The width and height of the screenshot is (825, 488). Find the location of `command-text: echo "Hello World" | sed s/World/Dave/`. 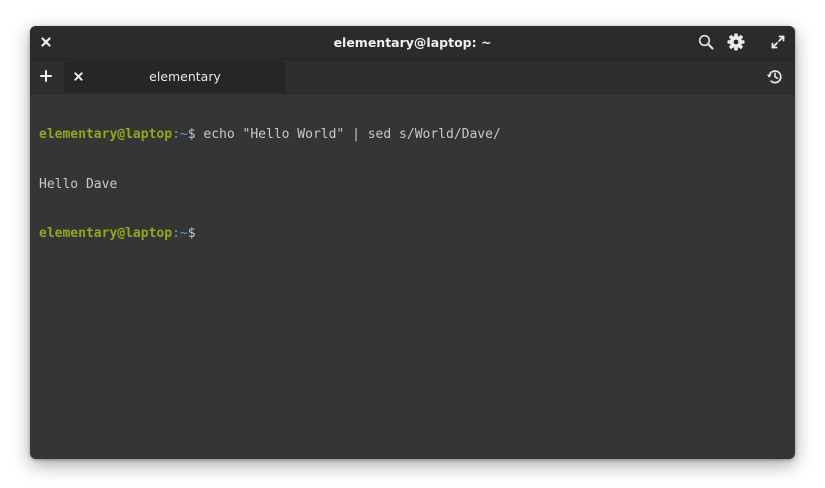

command-text: echo "Hello World" | sed s/World/Dave/ is located at coordinates (348, 134).